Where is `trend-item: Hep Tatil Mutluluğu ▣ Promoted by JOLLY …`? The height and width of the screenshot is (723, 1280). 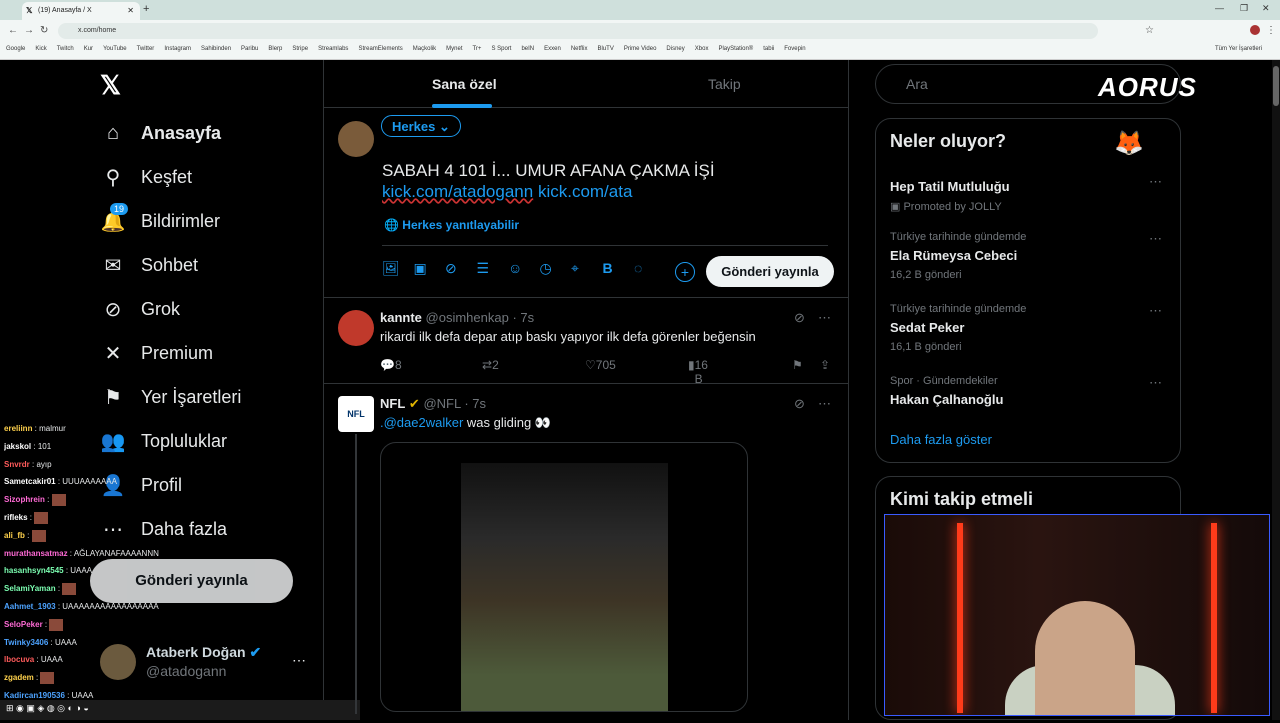 trend-item: Hep Tatil Mutluluğu ▣ Promoted by JOLLY … is located at coordinates (1030, 193).